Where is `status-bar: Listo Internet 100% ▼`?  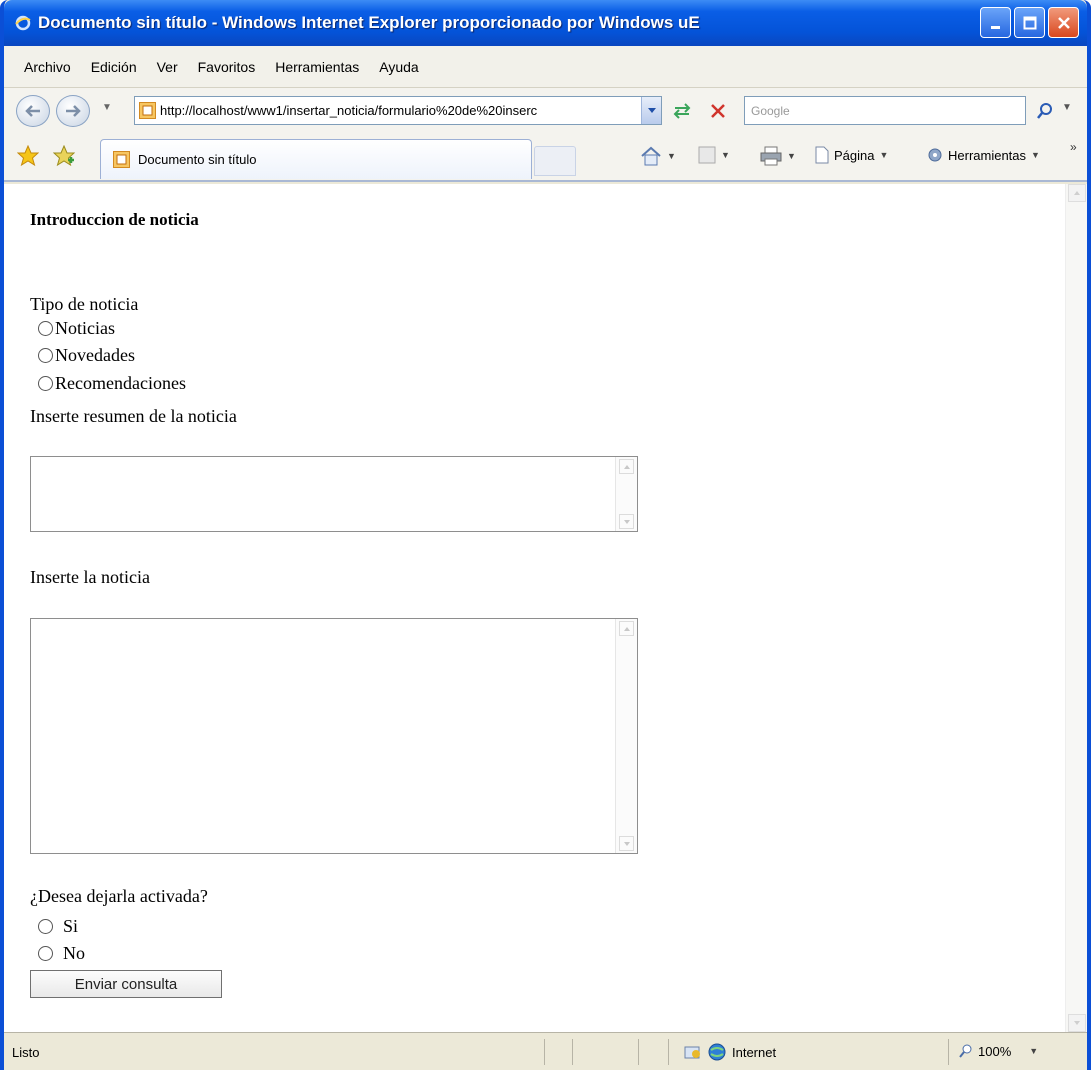
status-bar: Listo Internet 100% ▼ is located at coordinates (545, 1051).